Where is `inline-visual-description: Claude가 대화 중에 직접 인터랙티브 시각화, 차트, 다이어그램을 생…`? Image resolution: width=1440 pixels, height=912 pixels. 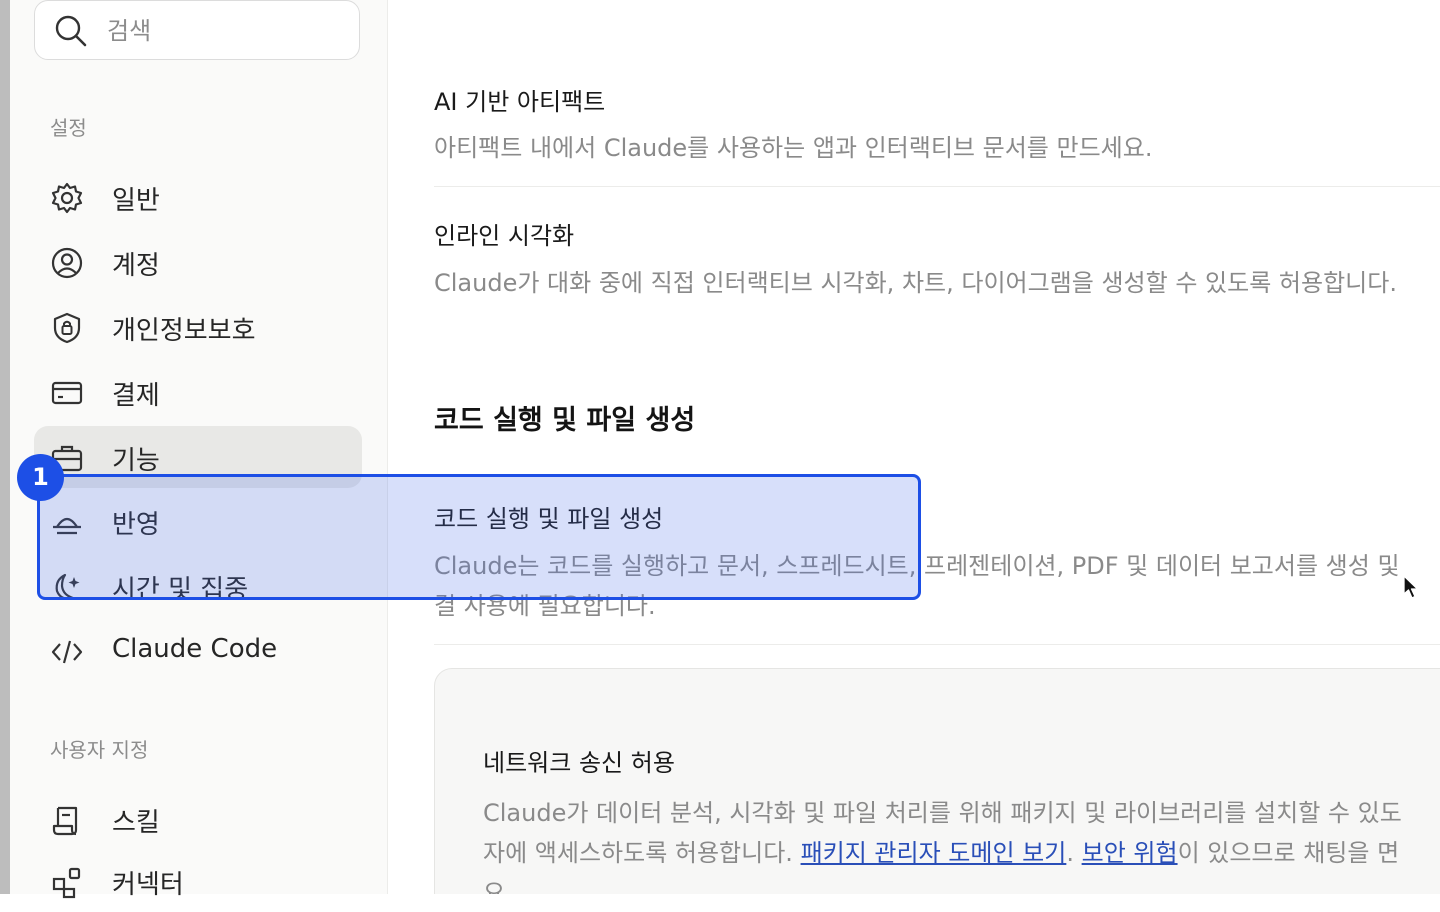 inline-visual-description: Claude가 대화 중에 직접 인터랙티브 시각화, 차트, 다이어그램을 생… is located at coordinates (915, 283).